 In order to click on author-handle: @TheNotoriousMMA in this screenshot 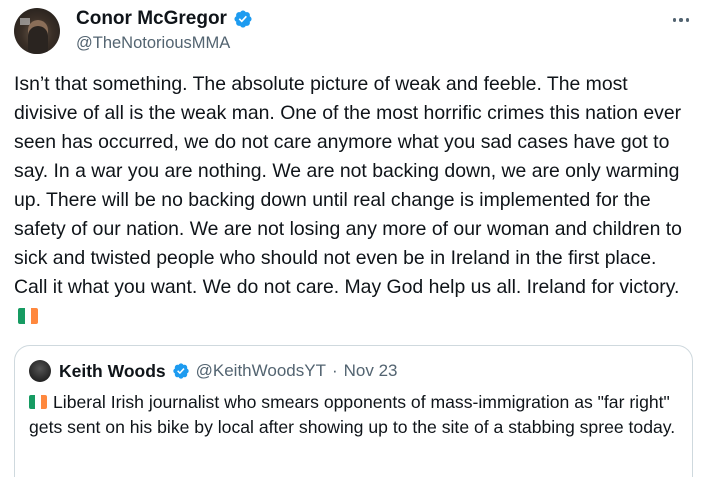, I will do `click(153, 43)`.